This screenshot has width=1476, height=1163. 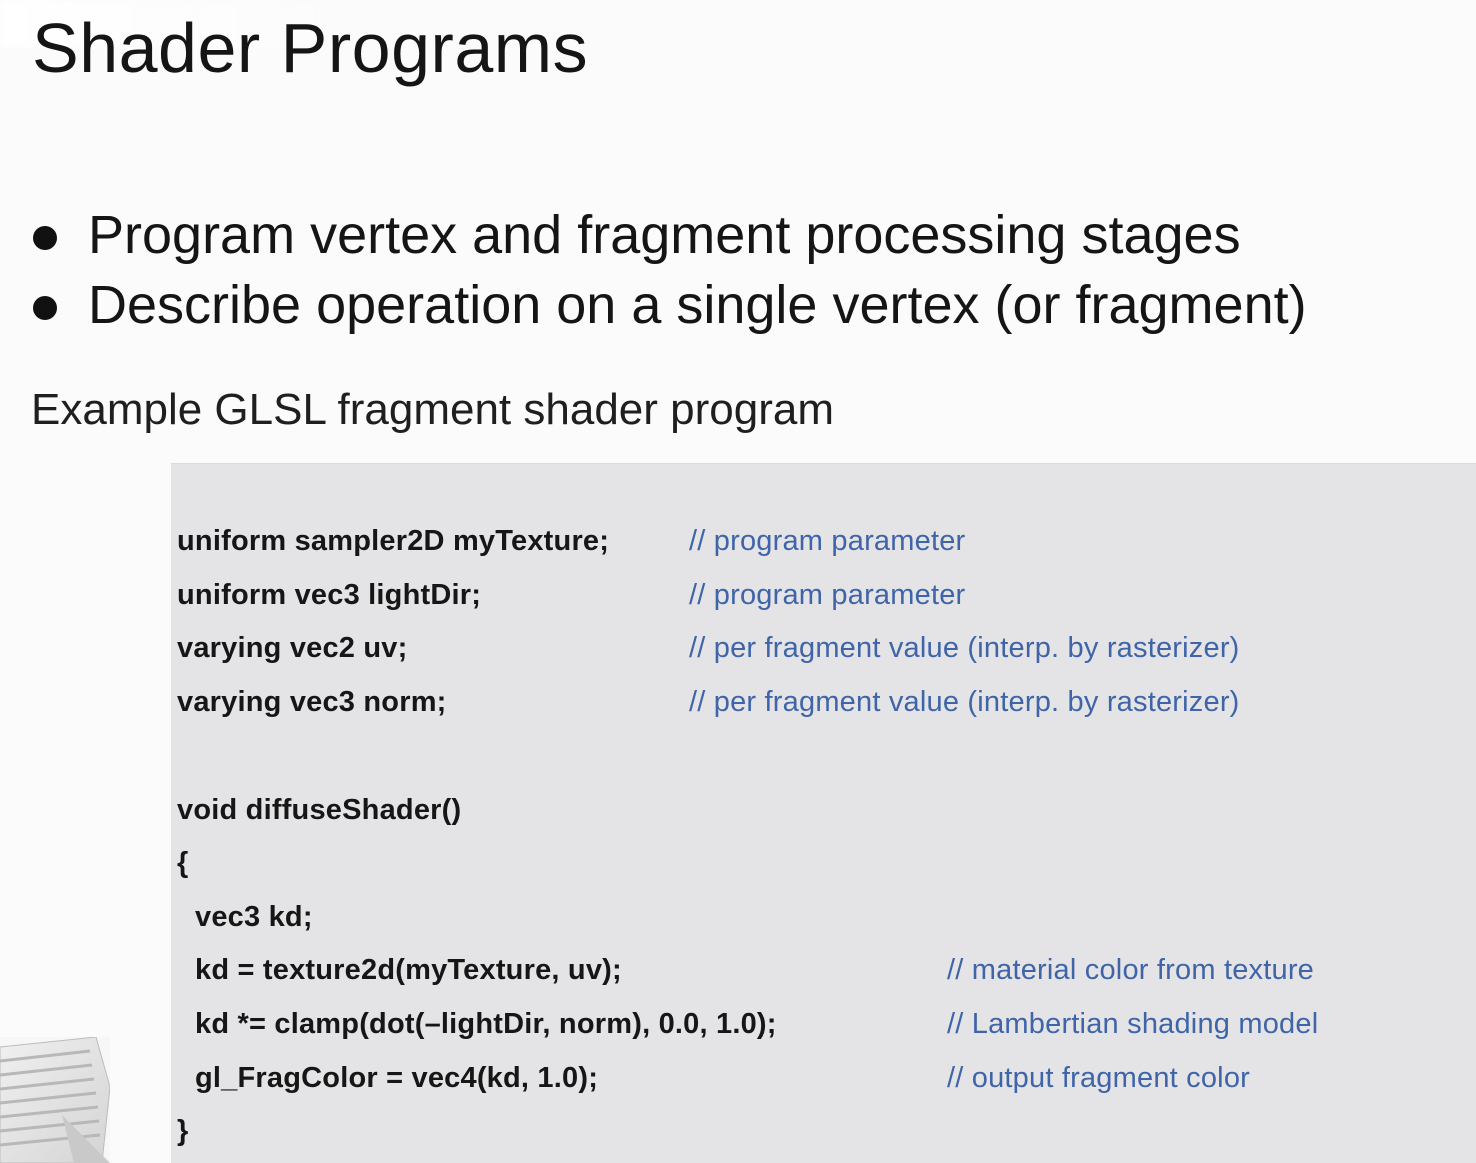 I want to click on code-comment-lambertian-shading: // Lambertian shading model, so click(x=1133, y=1024).